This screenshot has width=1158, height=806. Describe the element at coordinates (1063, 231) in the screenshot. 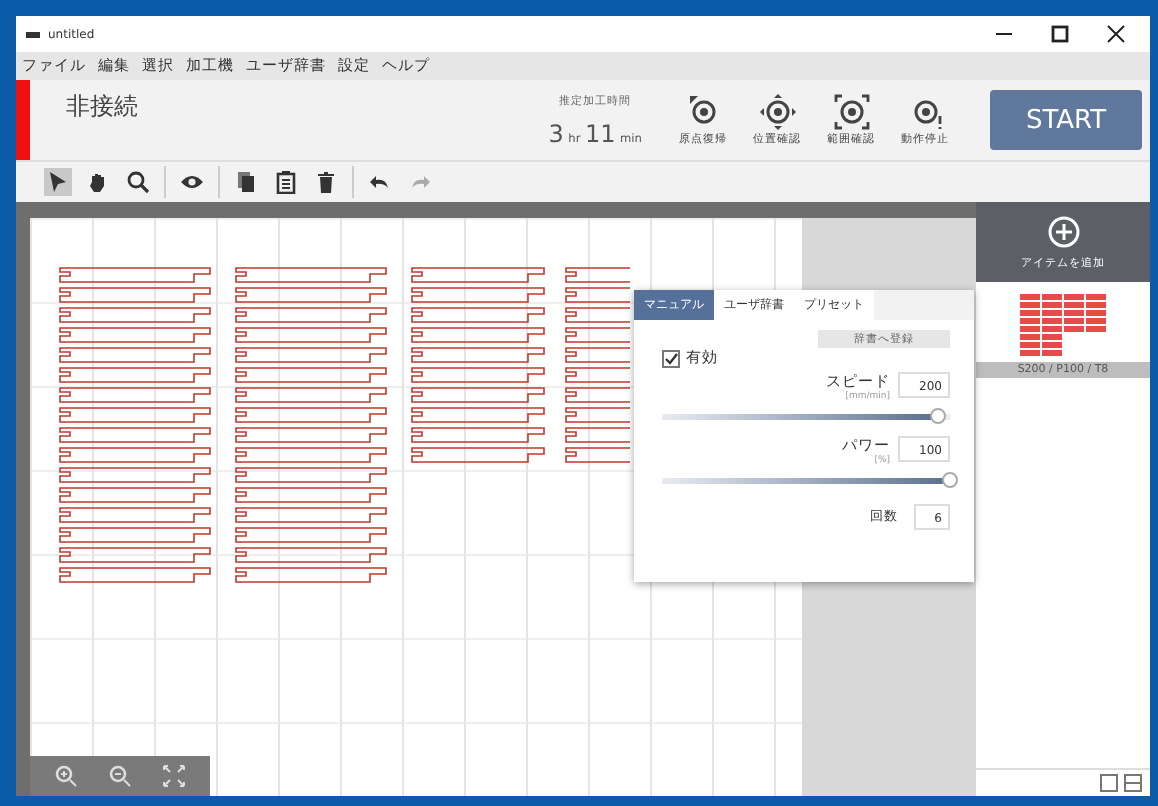

I see `plus-icon` at that location.